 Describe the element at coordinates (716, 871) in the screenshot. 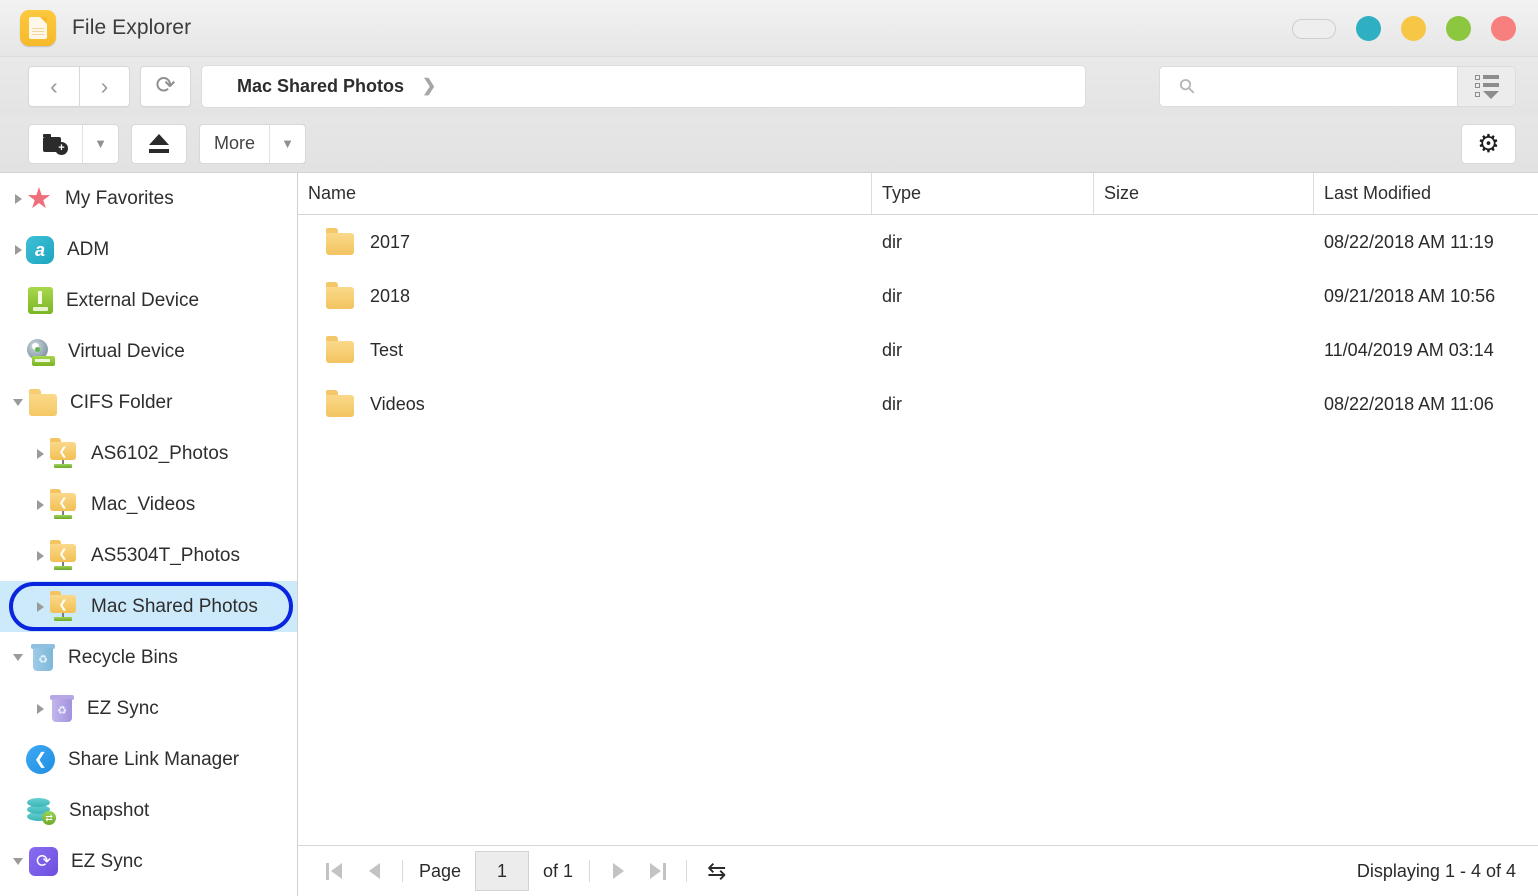

I see `refresh-list-button: ⇆` at that location.